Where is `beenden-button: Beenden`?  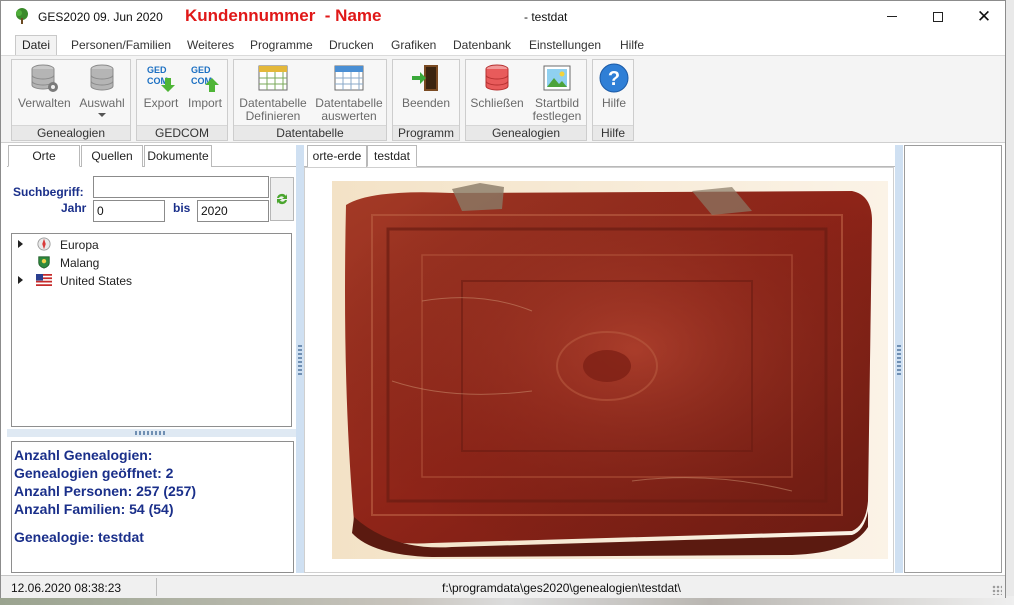
beenden-button: Beenden is located at coordinates (426, 86).